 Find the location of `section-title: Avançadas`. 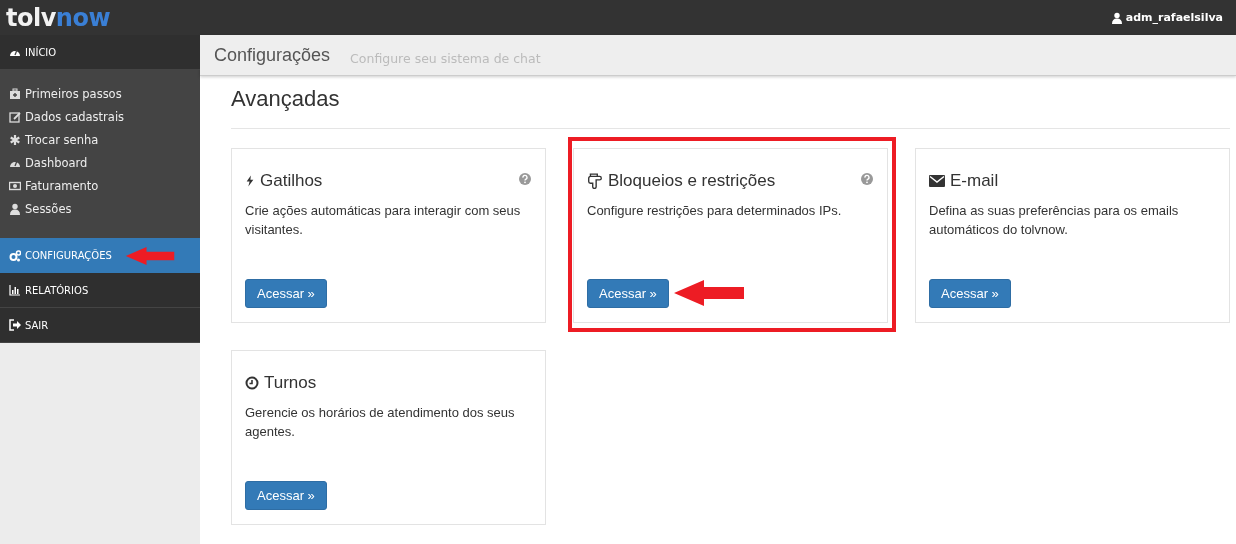

section-title: Avançadas is located at coordinates (286, 99).